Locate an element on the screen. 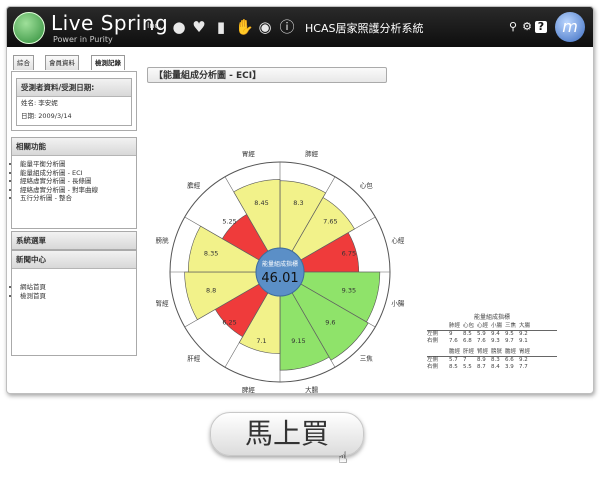 This screenshot has width=600, height=481. chart-category-label: 心經 is located at coordinates (398, 239).